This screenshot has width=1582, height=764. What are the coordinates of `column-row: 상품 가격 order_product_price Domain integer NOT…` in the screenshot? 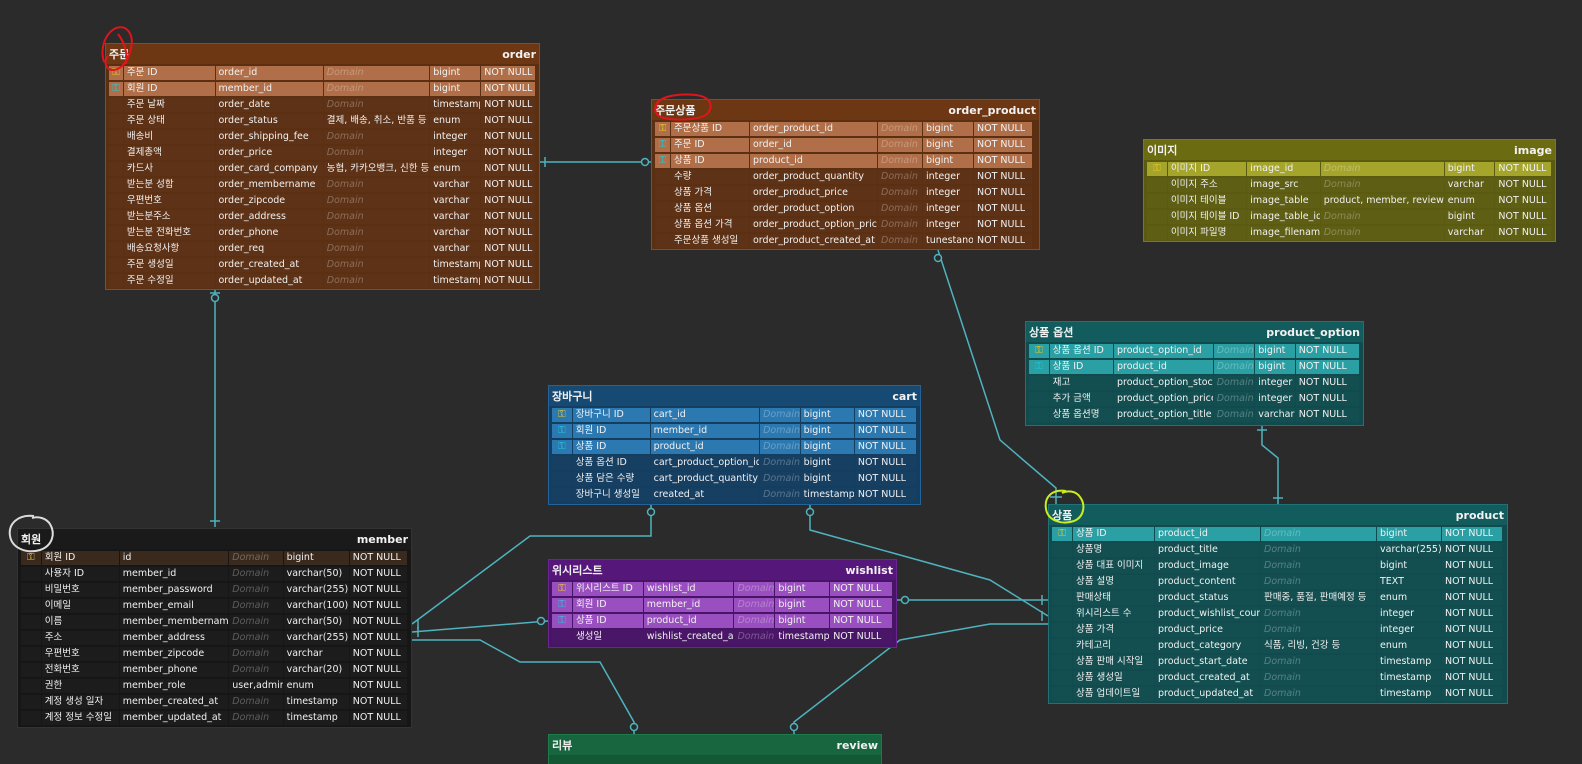 It's located at (845, 193).